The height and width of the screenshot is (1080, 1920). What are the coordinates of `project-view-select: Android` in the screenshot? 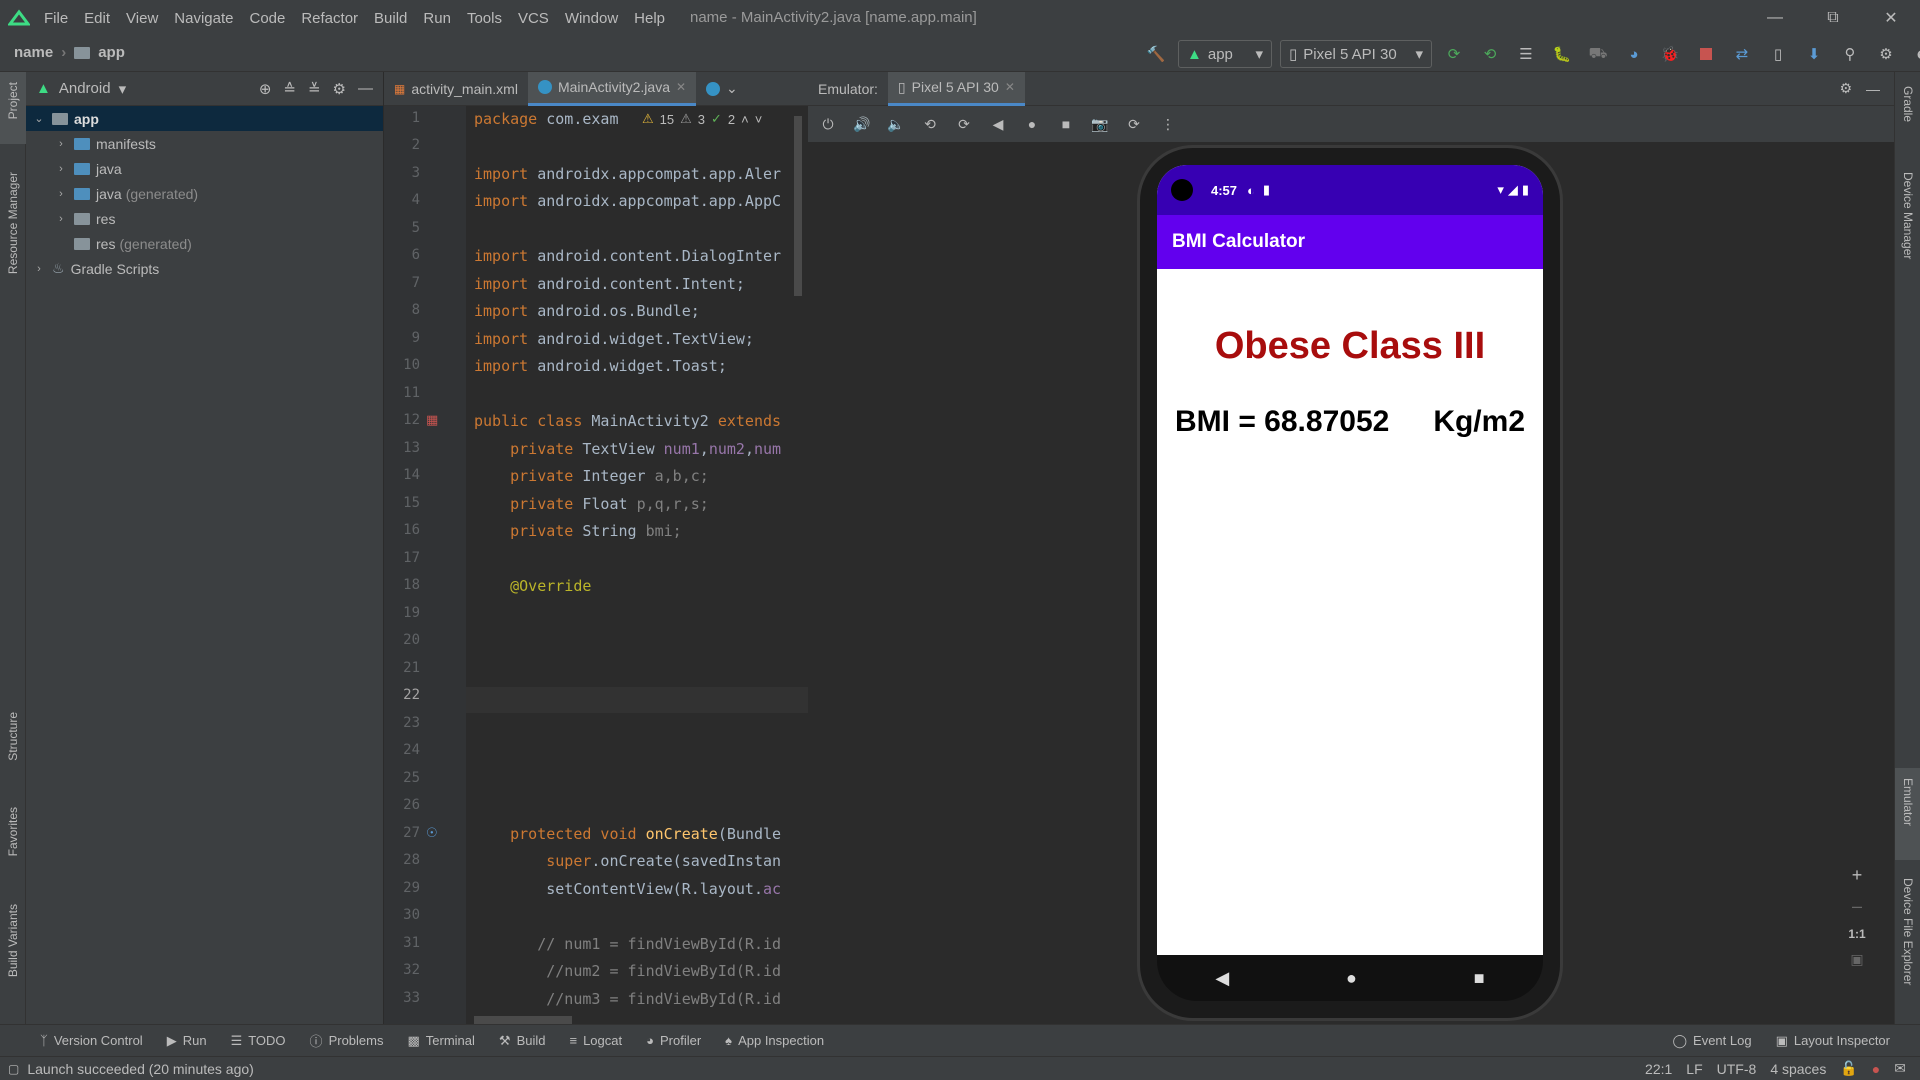 It's located at (85, 88).